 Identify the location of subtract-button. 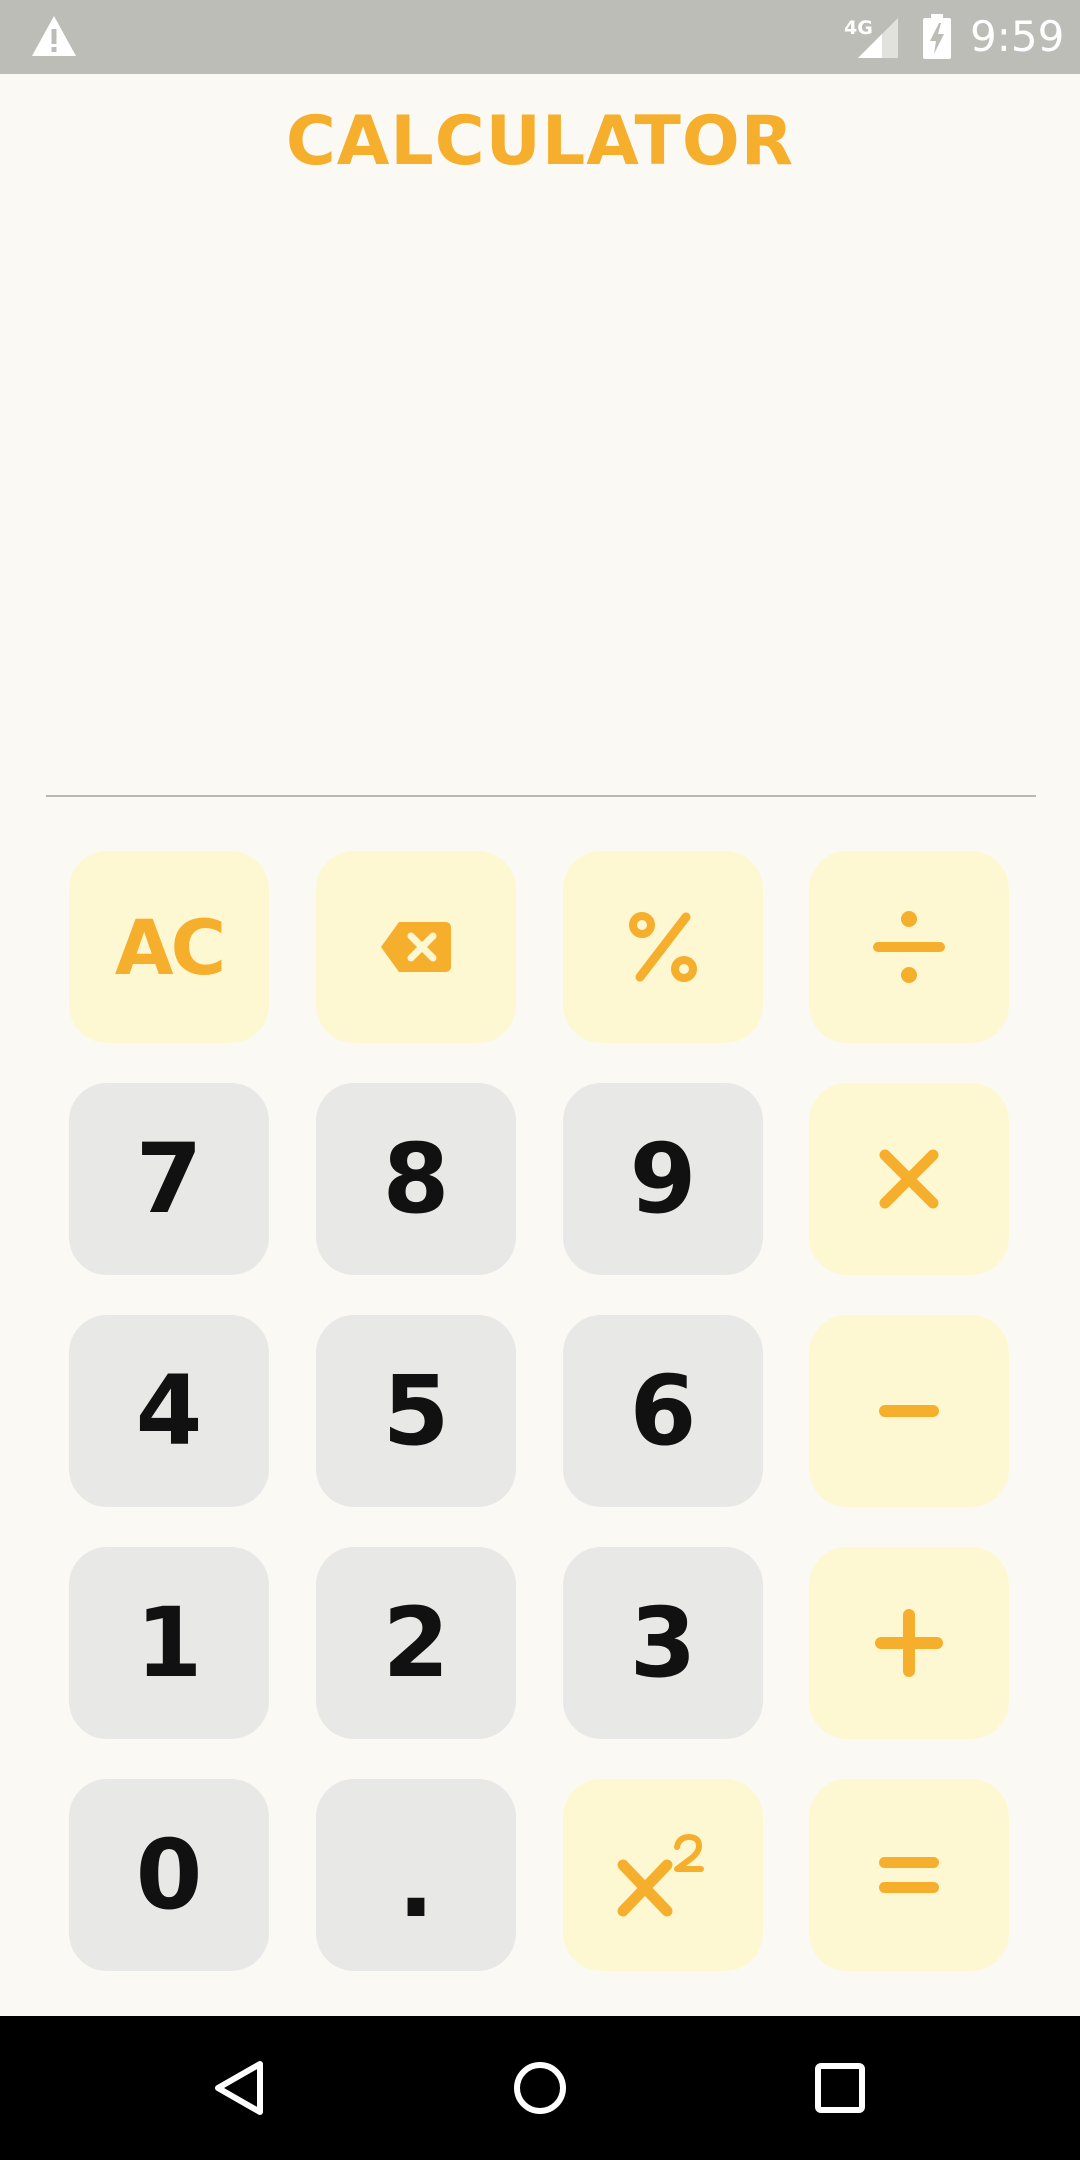
(909, 1411).